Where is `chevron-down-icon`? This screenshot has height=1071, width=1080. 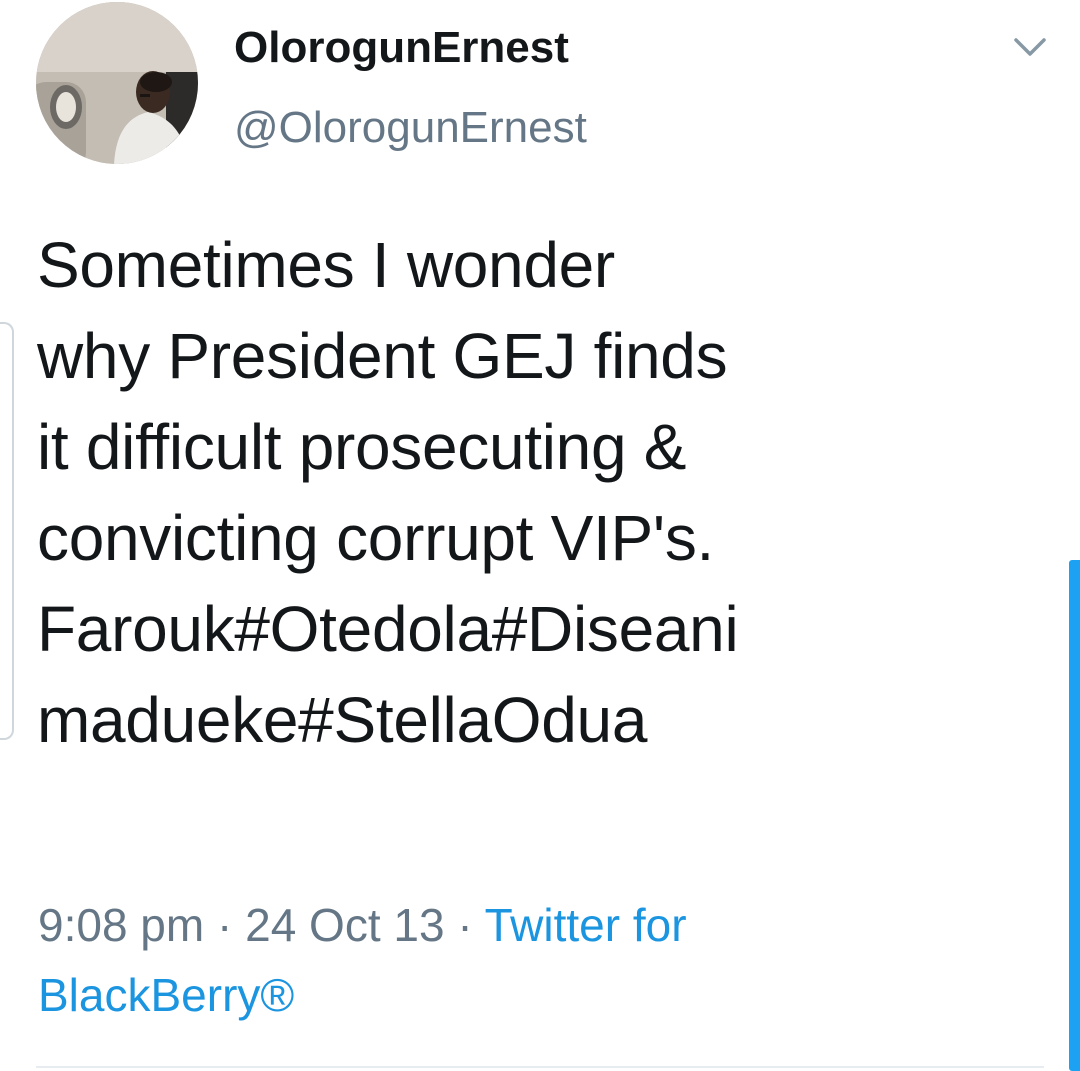 chevron-down-icon is located at coordinates (1030, 47).